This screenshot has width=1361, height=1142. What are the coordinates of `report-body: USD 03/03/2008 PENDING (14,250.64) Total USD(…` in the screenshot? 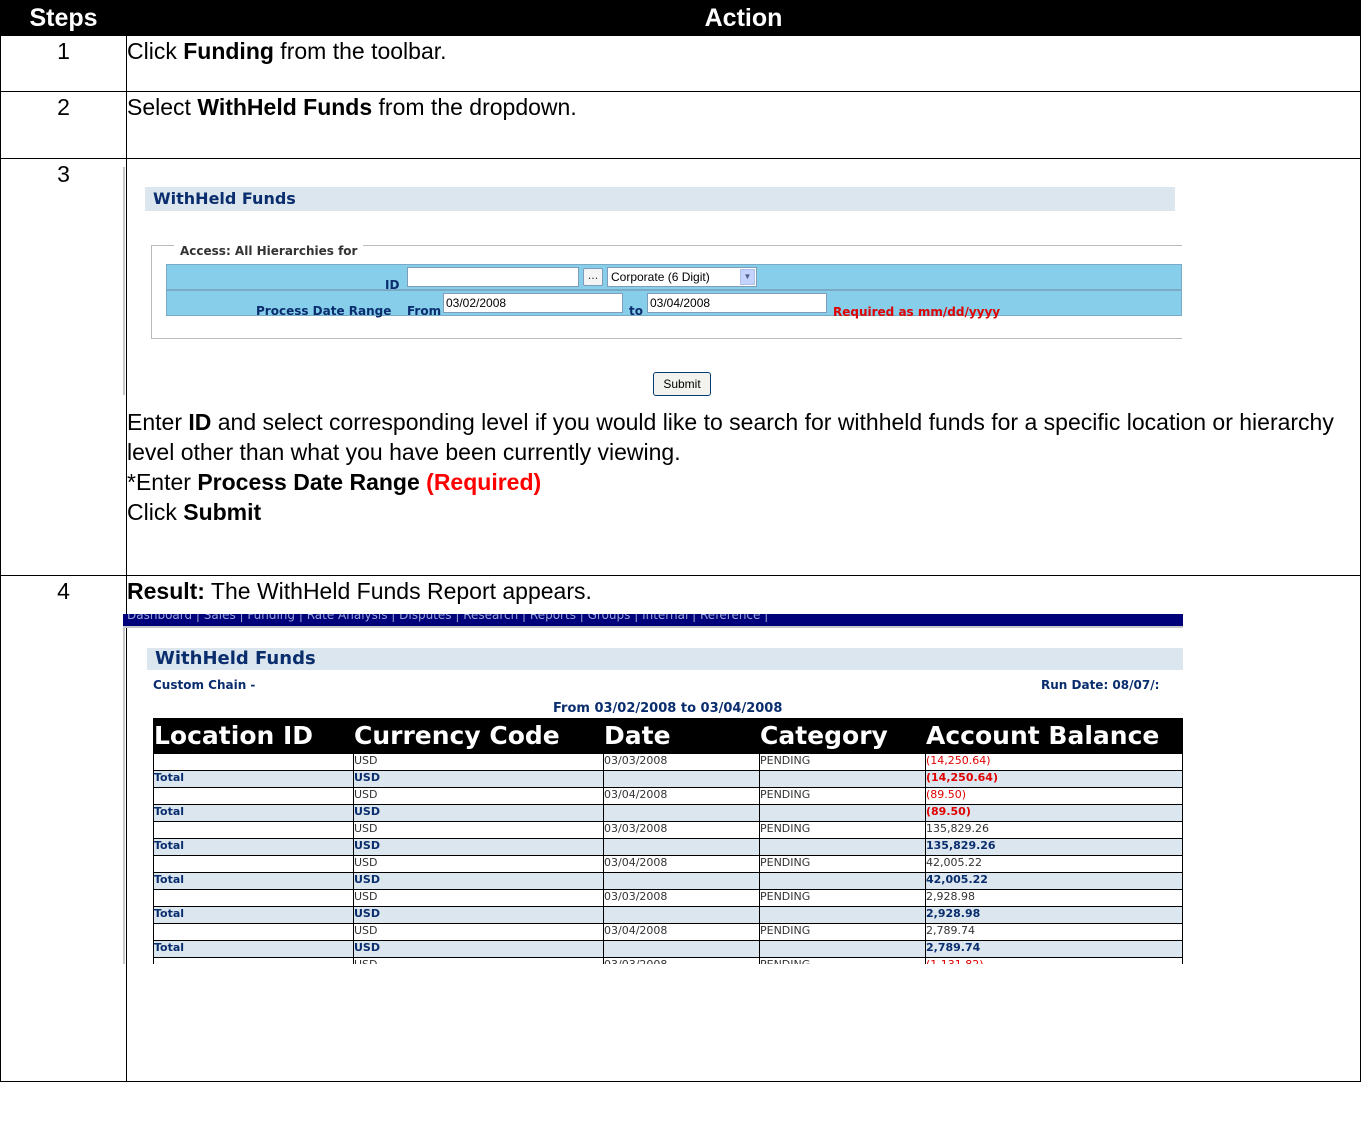 It's located at (668, 858).